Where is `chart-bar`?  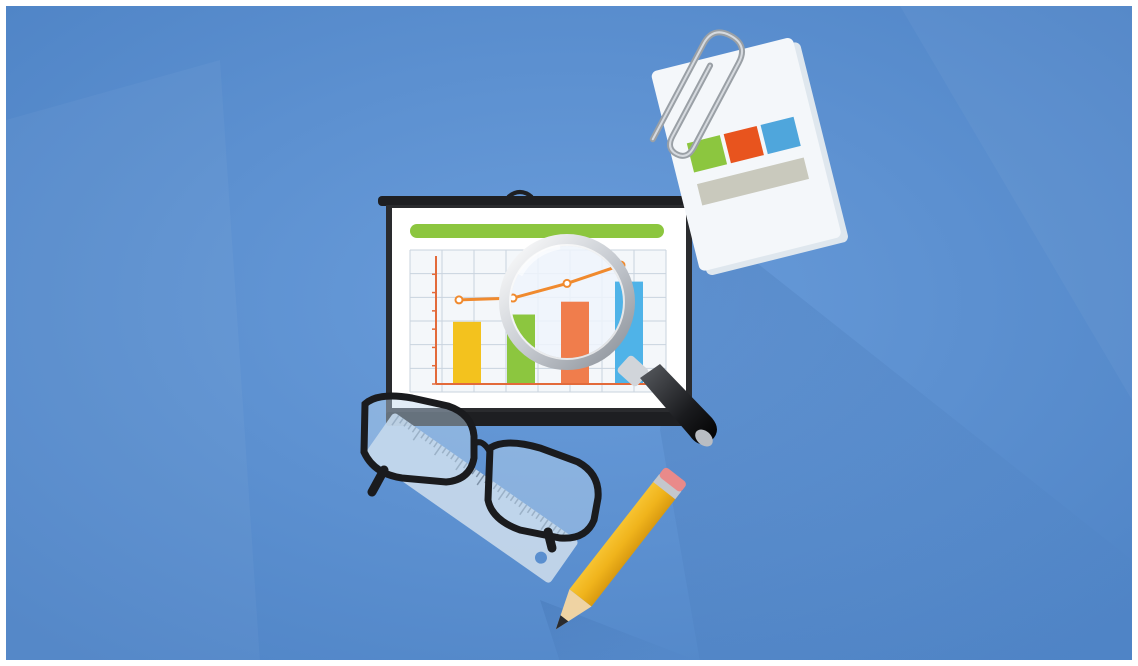
chart-bar is located at coordinates (467, 352).